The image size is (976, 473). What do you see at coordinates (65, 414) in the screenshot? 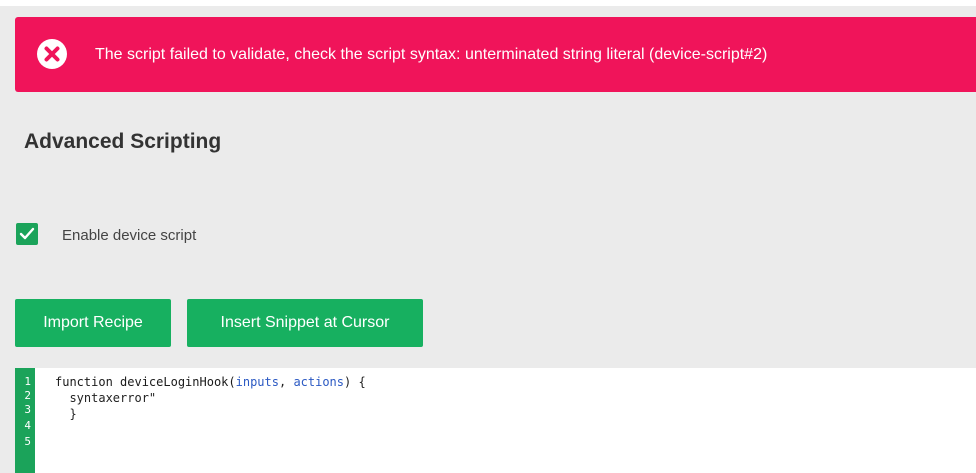
I see `code-line: }` at bounding box center [65, 414].